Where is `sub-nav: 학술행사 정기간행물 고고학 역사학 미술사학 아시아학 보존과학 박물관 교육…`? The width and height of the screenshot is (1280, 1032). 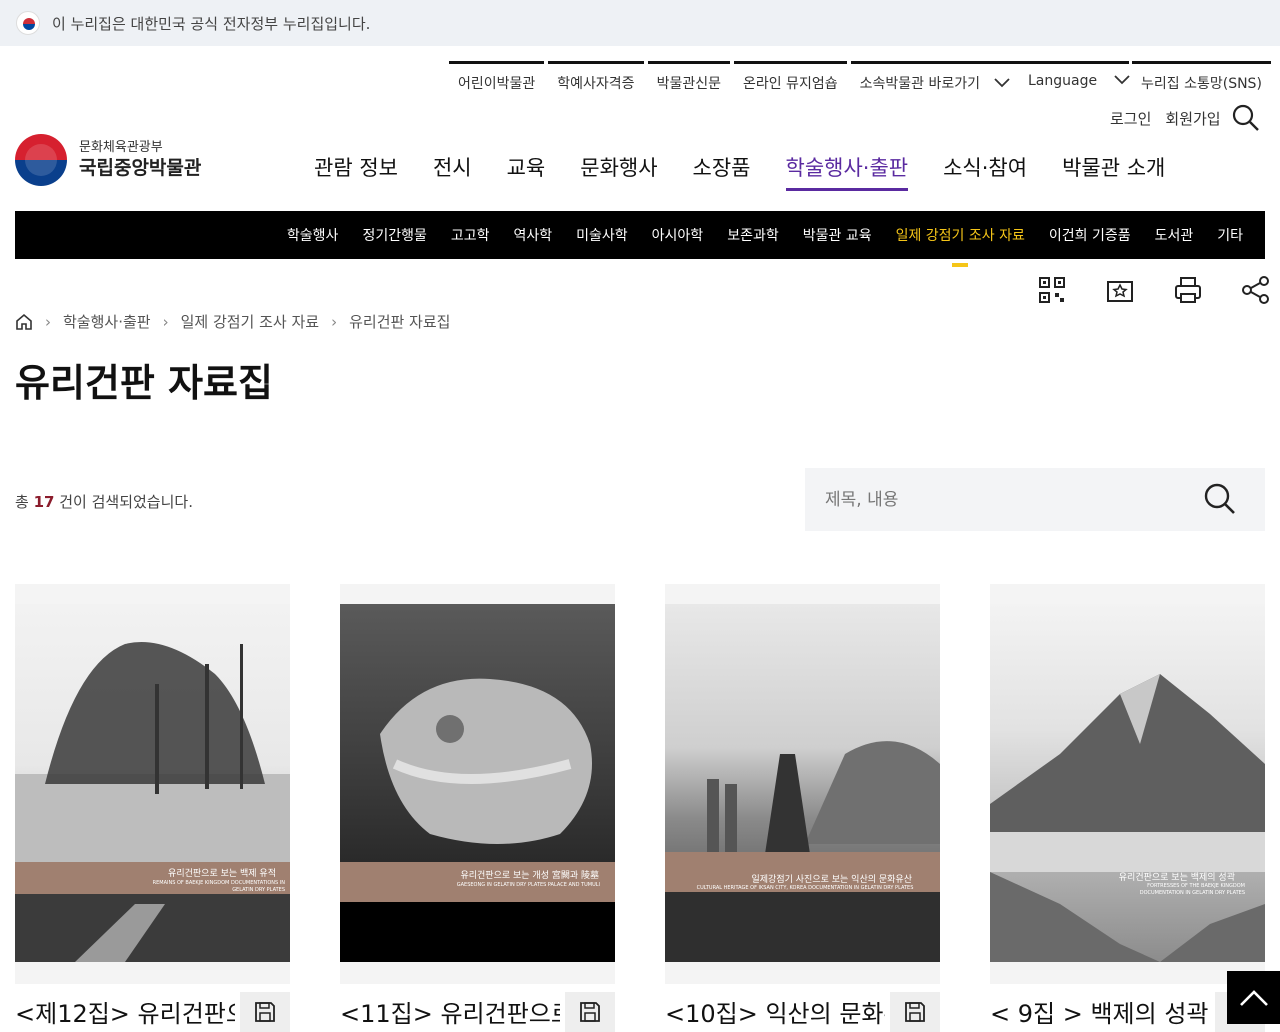 sub-nav: 학술행사 정기간행물 고고학 역사학 미술사학 아시아학 보존과학 박물관 교육… is located at coordinates (640, 239).